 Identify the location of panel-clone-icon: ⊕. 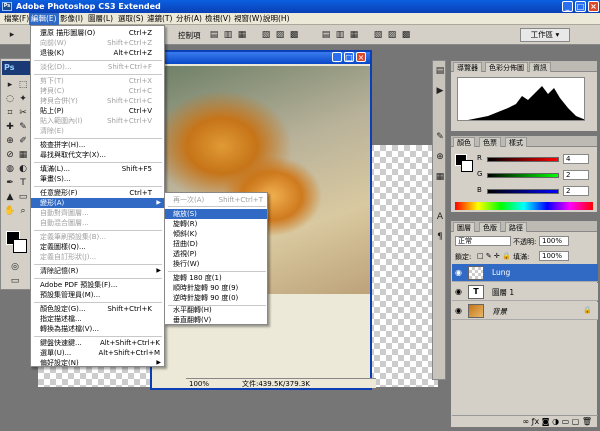
(440, 157).